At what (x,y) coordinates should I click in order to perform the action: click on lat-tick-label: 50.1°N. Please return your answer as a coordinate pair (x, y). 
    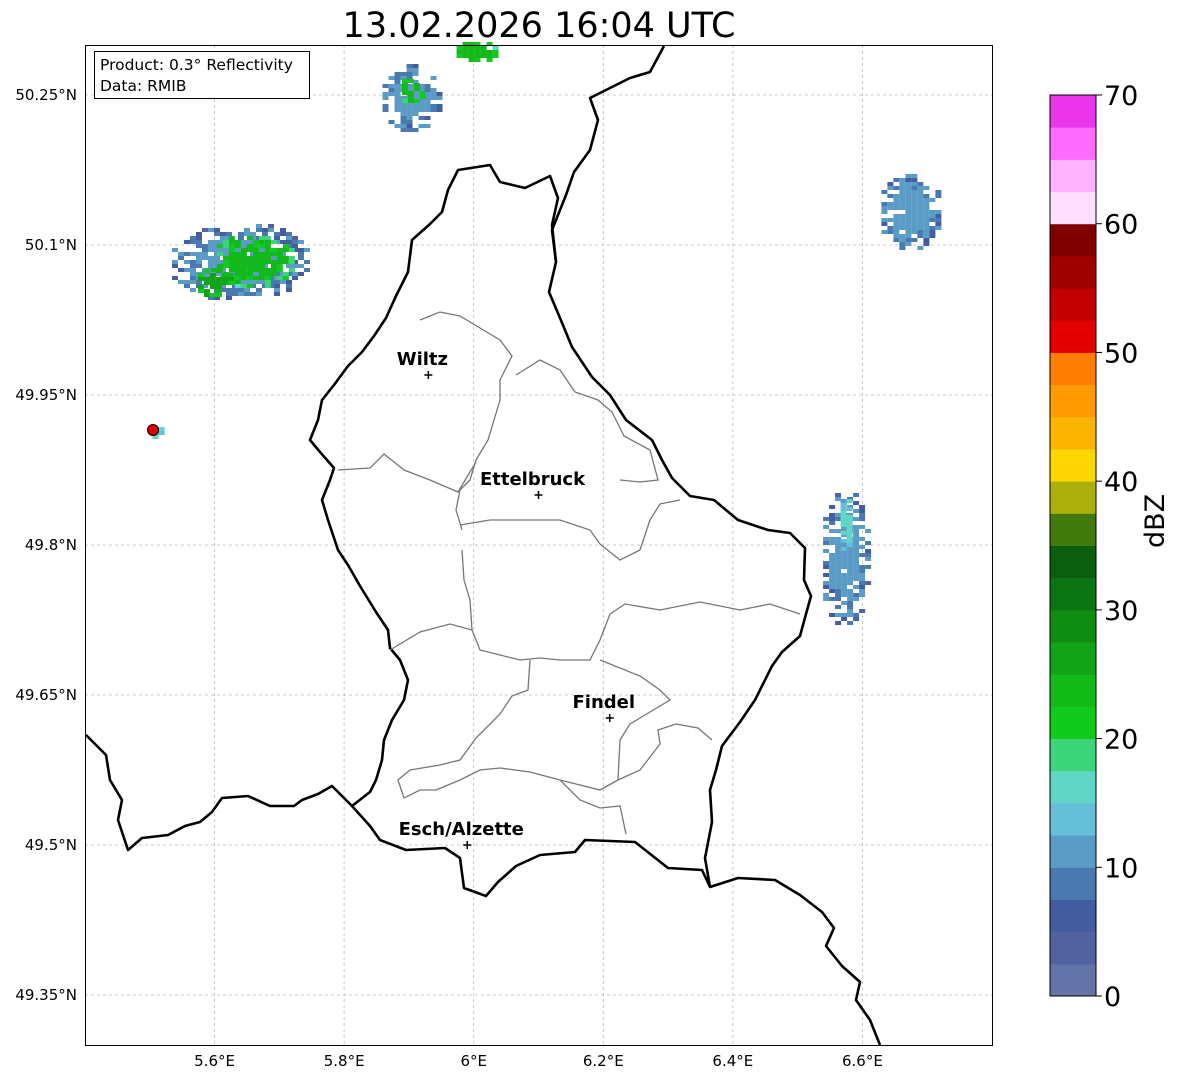
    Looking at the image, I should click on (51, 245).